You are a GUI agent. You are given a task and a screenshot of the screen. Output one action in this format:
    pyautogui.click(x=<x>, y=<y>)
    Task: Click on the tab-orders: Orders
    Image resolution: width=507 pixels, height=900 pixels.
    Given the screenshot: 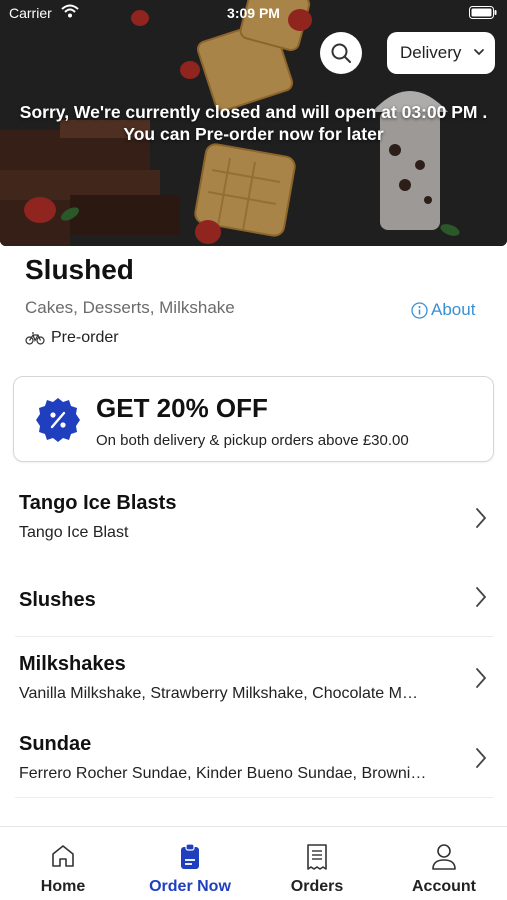 What is the action you would take?
    pyautogui.click(x=317, y=863)
    